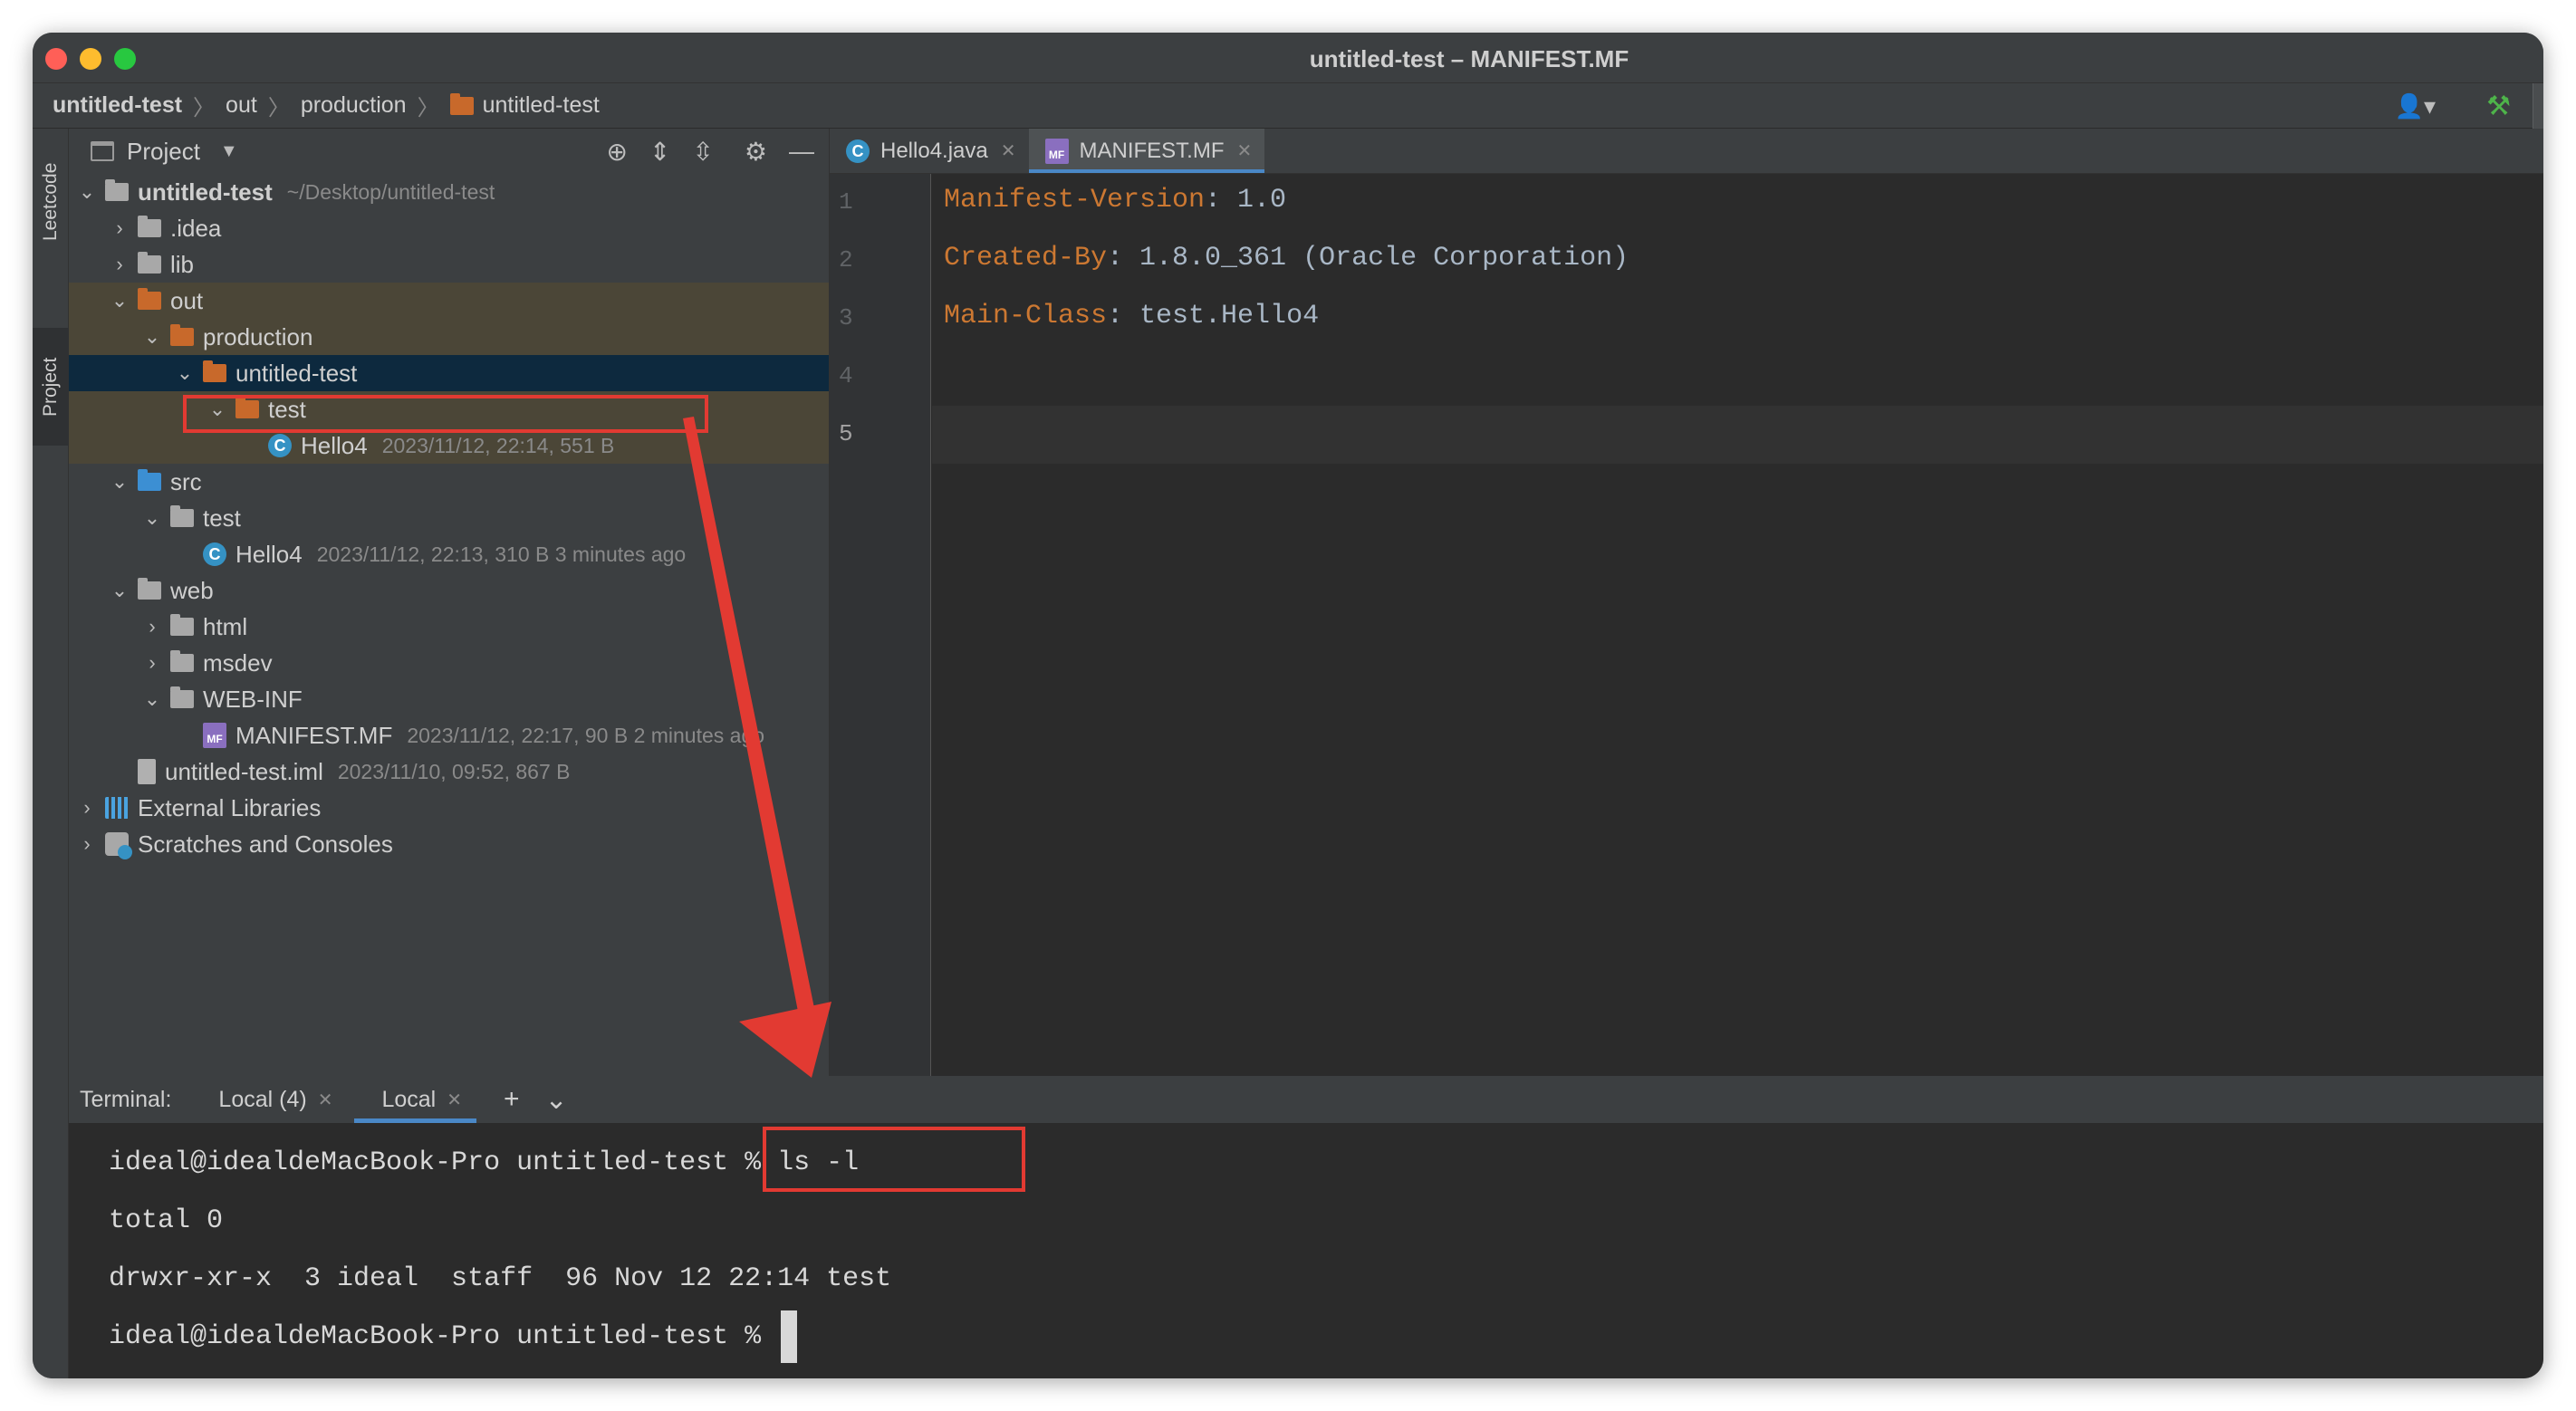  What do you see at coordinates (449, 264) in the screenshot?
I see `tree-node: › lib` at bounding box center [449, 264].